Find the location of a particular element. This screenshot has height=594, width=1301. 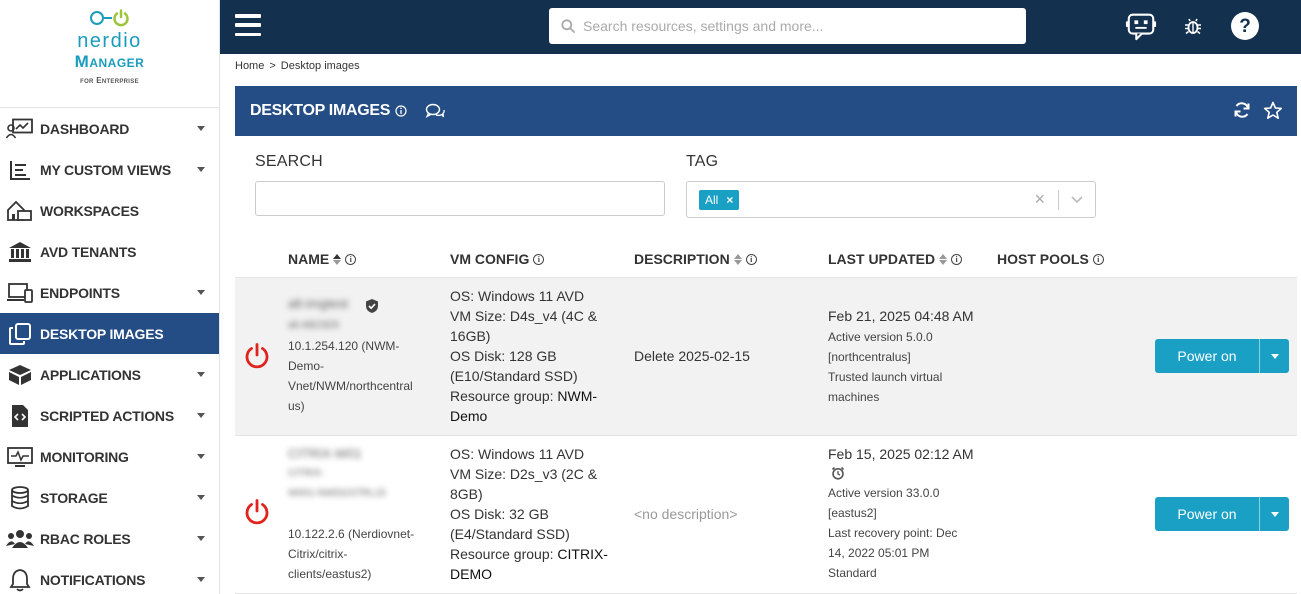

sidebar-item-storage: STORAGE is located at coordinates (109, 497).